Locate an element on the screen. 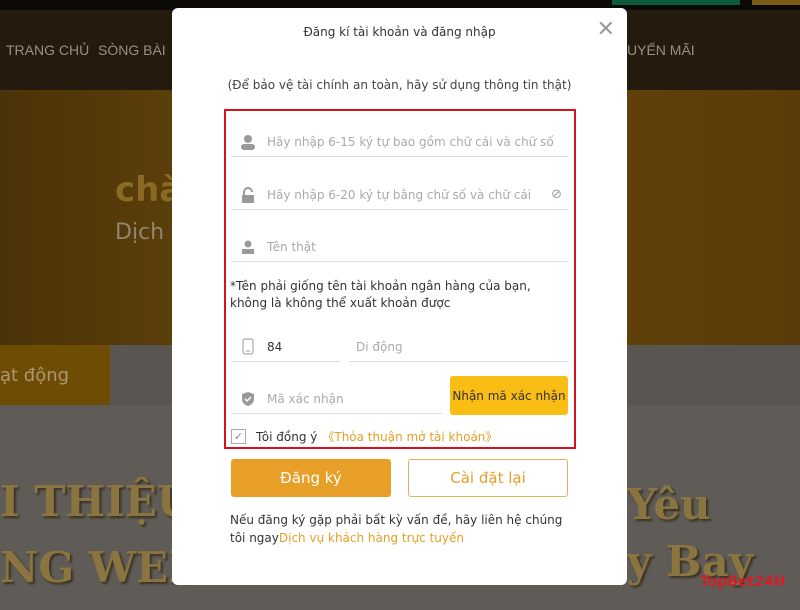 The width and height of the screenshot is (800, 610). agreement-link: 《Thỏa thuận mở tài khoản》 is located at coordinates (409, 436).